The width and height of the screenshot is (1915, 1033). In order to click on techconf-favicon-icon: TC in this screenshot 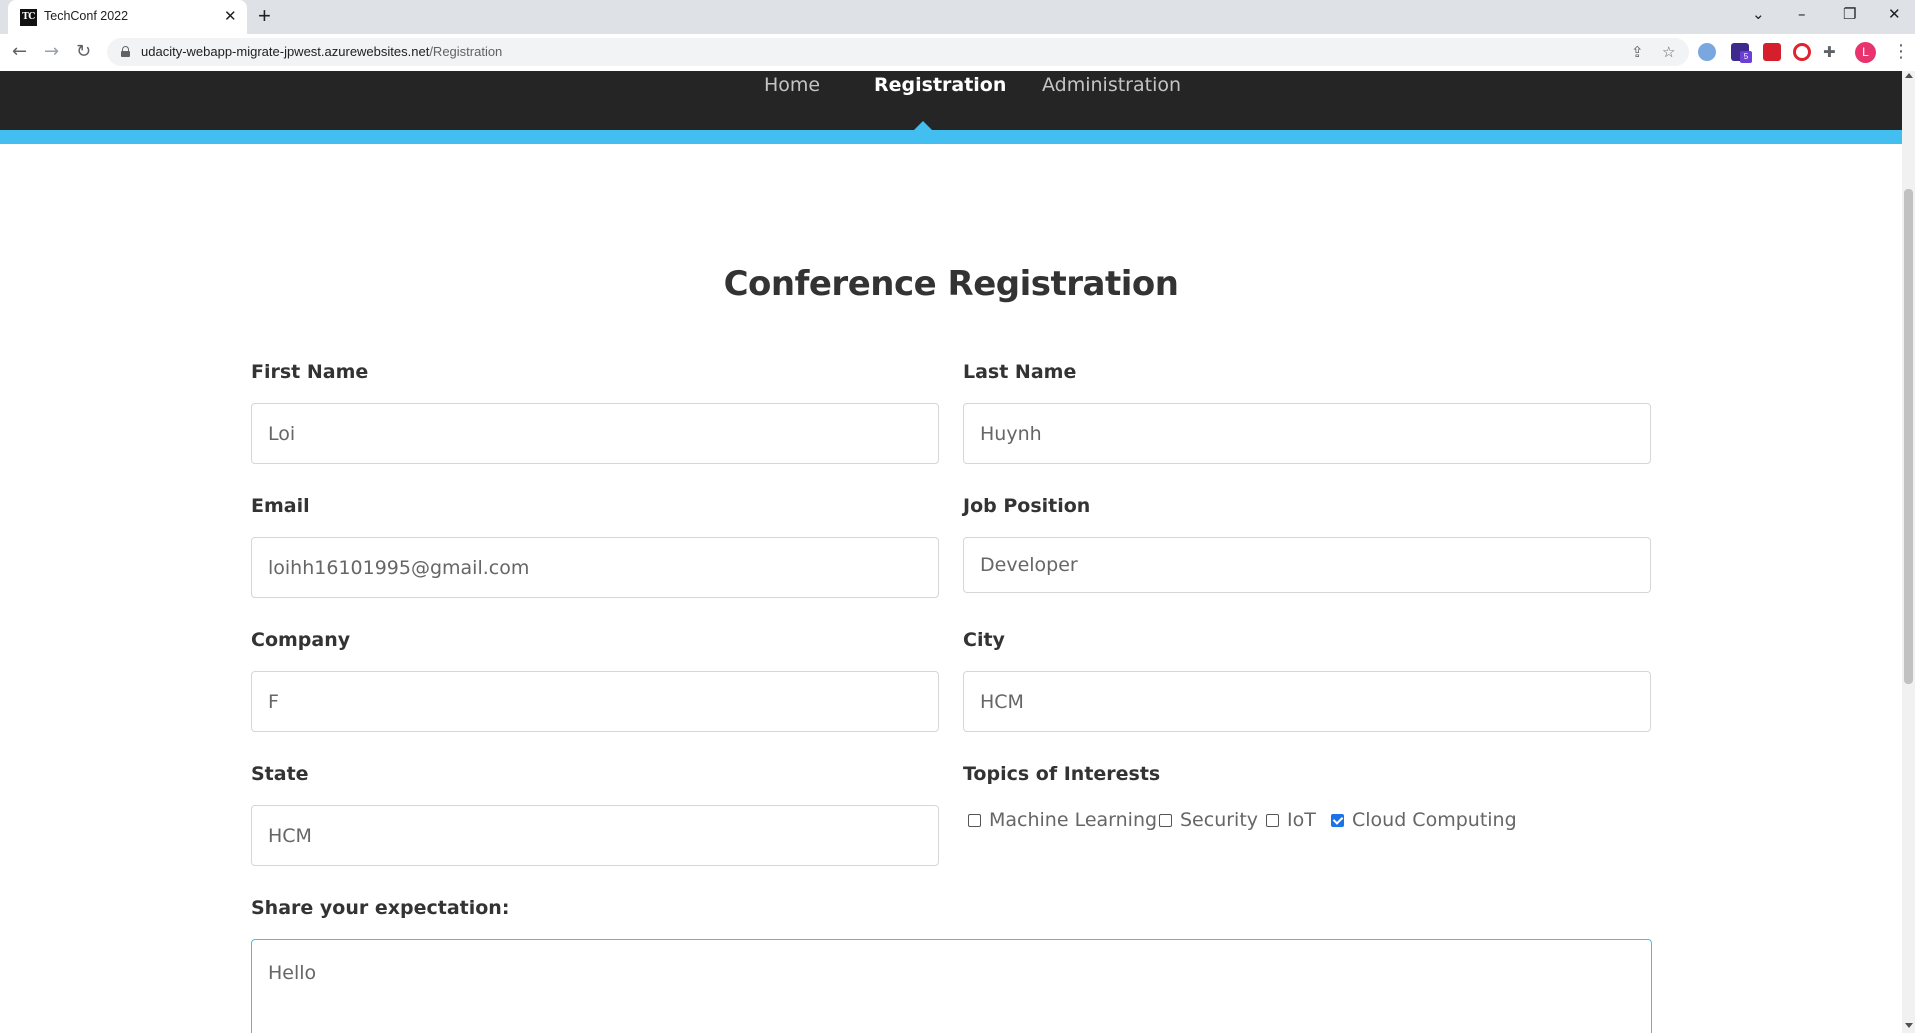, I will do `click(28, 17)`.